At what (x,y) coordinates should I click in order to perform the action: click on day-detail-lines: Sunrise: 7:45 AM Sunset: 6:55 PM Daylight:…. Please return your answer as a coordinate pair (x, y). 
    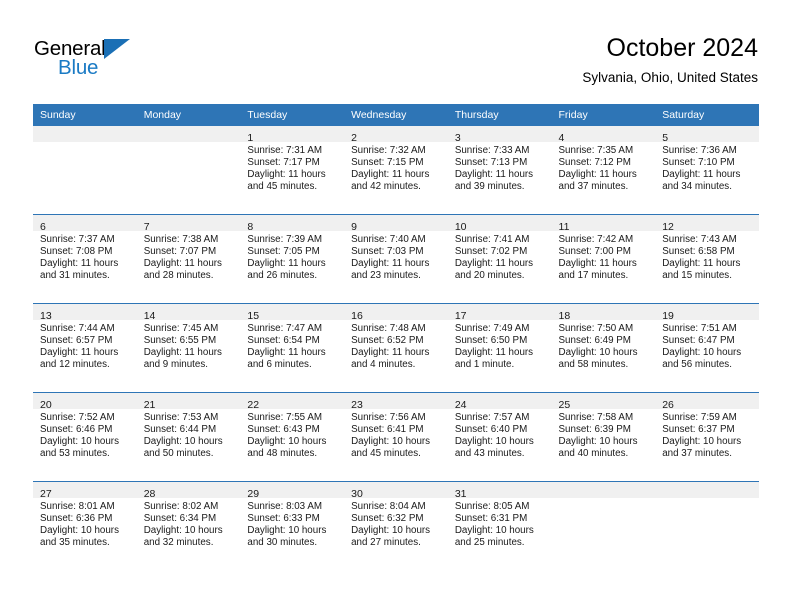
    Looking at the image, I should click on (189, 345).